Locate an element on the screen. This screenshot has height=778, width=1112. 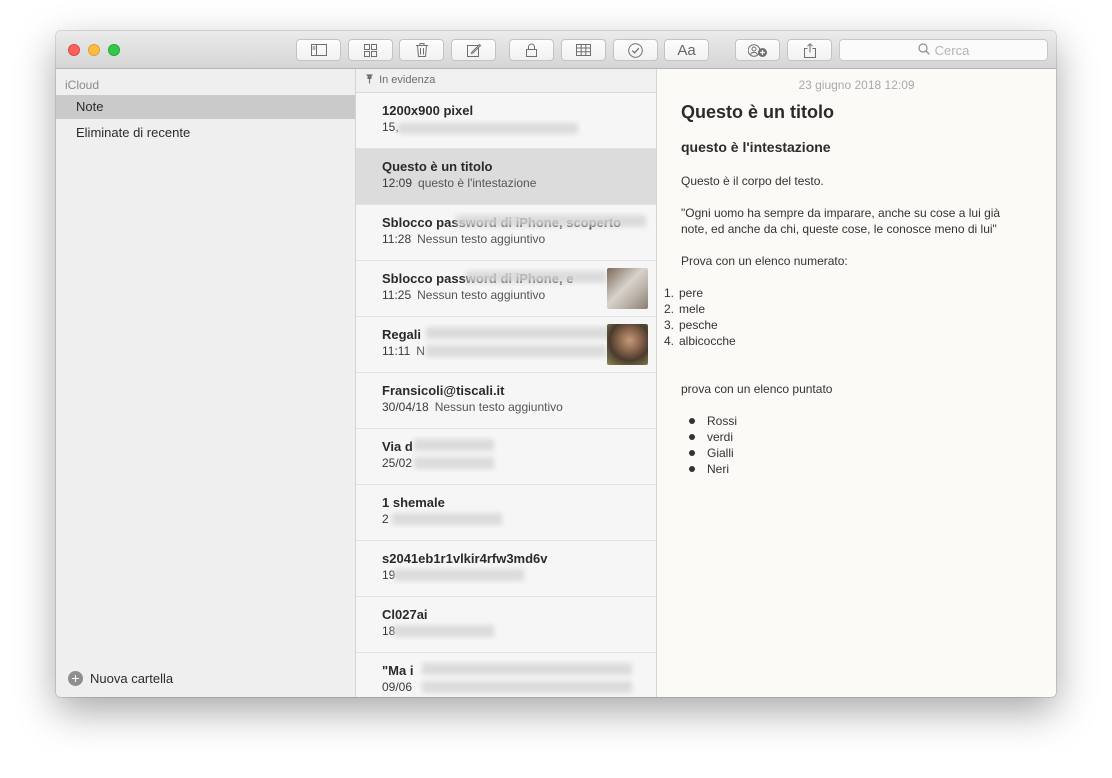
note-subtitle: 12:09 questo è l'intestazione is located at coordinates (459, 183).